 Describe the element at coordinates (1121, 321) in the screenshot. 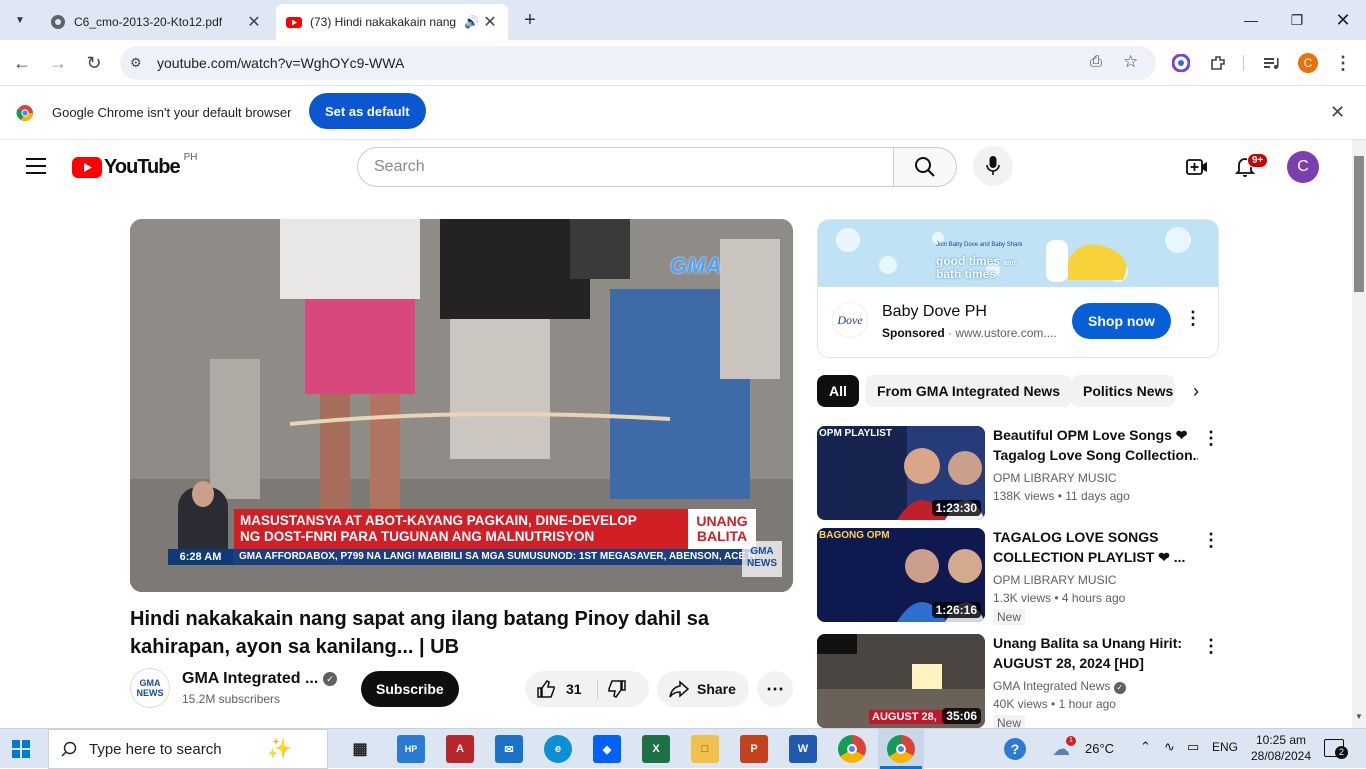

I see `shop-now-button: Shop now` at that location.